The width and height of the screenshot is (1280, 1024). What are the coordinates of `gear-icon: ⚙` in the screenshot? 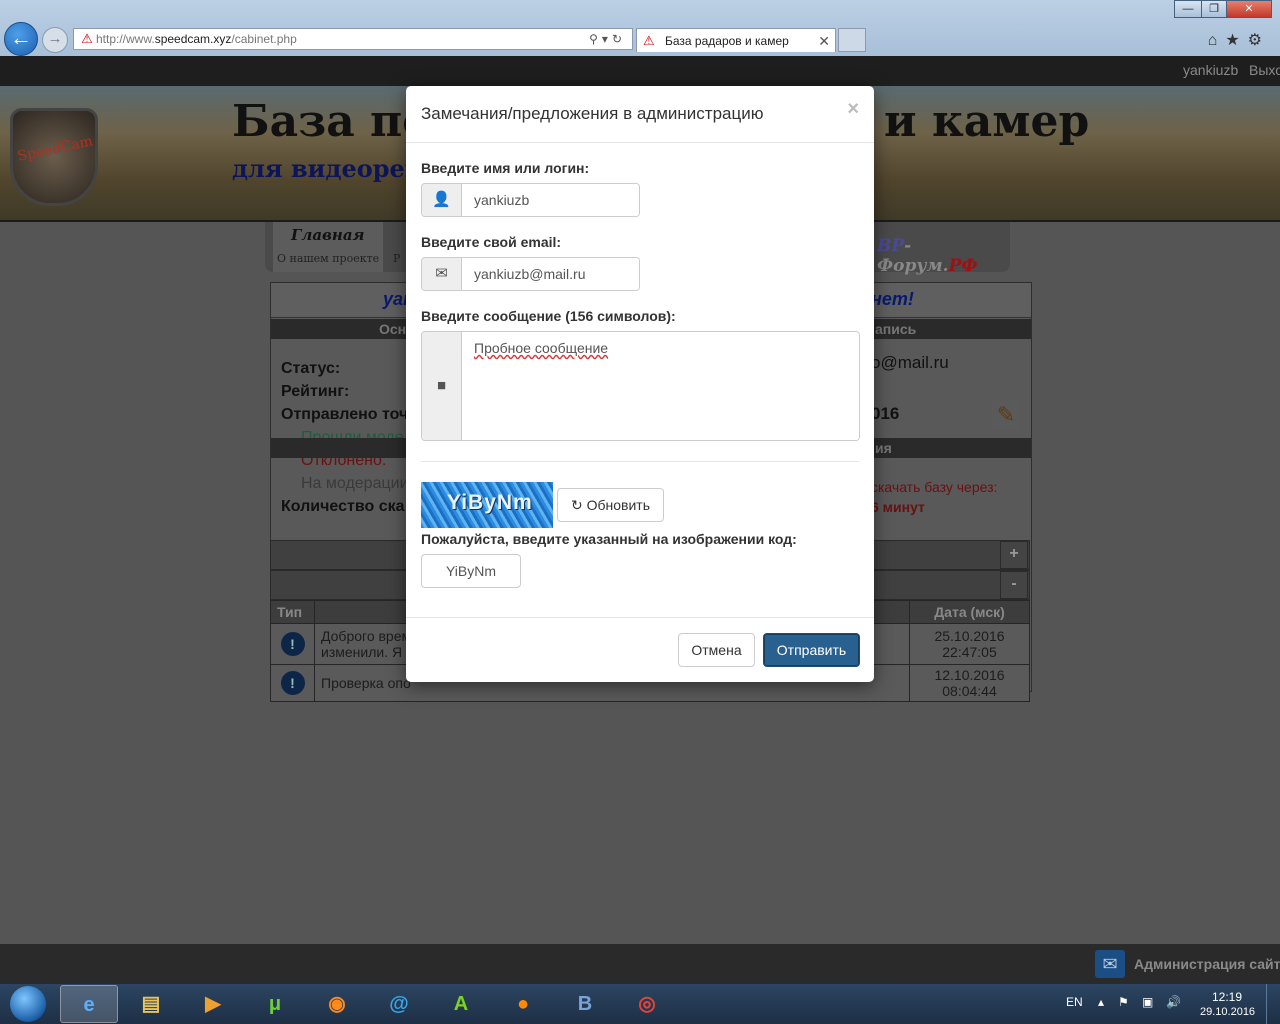 It's located at (1259, 40).